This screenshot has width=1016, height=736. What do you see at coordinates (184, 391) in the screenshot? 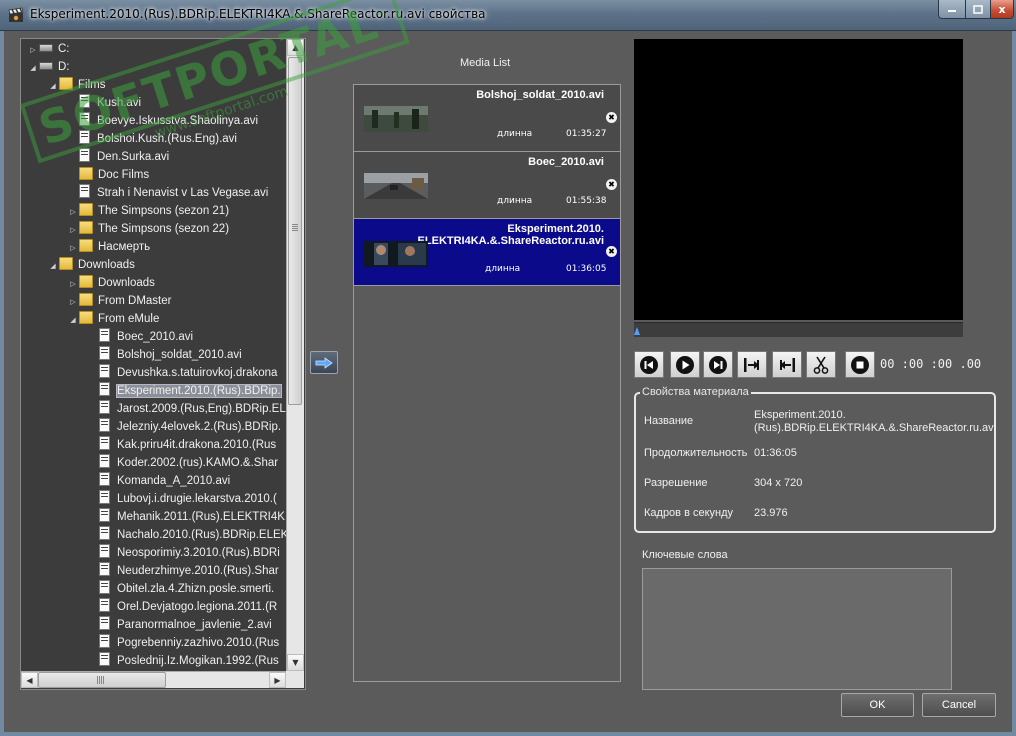
I see `tree-item: Eksperiment.2010.(Rus).BDRip.` at bounding box center [184, 391].